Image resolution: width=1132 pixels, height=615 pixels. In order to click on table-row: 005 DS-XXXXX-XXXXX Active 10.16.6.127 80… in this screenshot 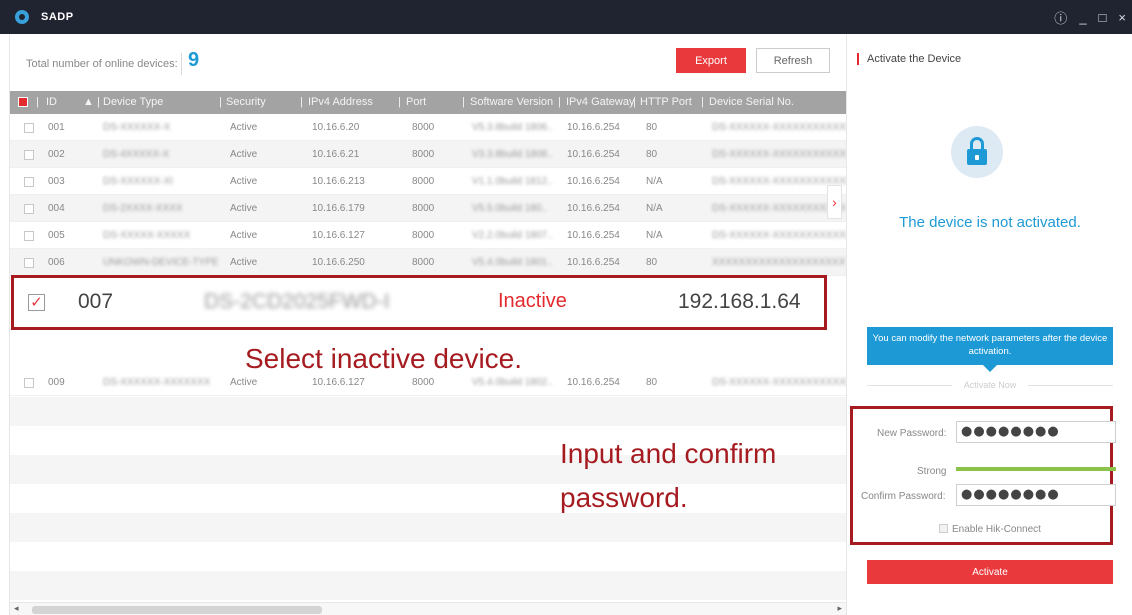, I will do `click(431, 235)`.